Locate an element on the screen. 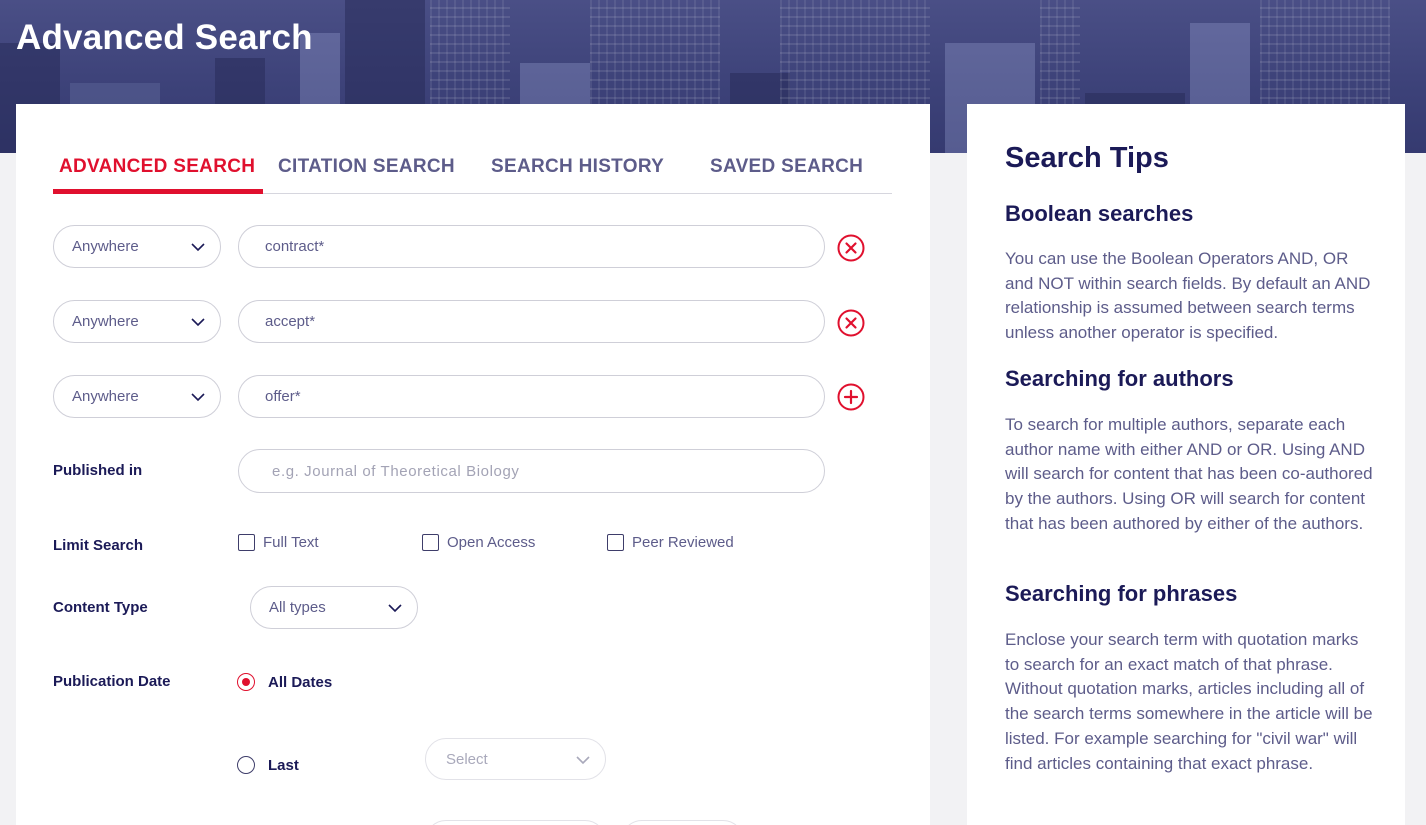 The width and height of the screenshot is (1426, 825). limit-search-label: Limit Search is located at coordinates (98, 545).